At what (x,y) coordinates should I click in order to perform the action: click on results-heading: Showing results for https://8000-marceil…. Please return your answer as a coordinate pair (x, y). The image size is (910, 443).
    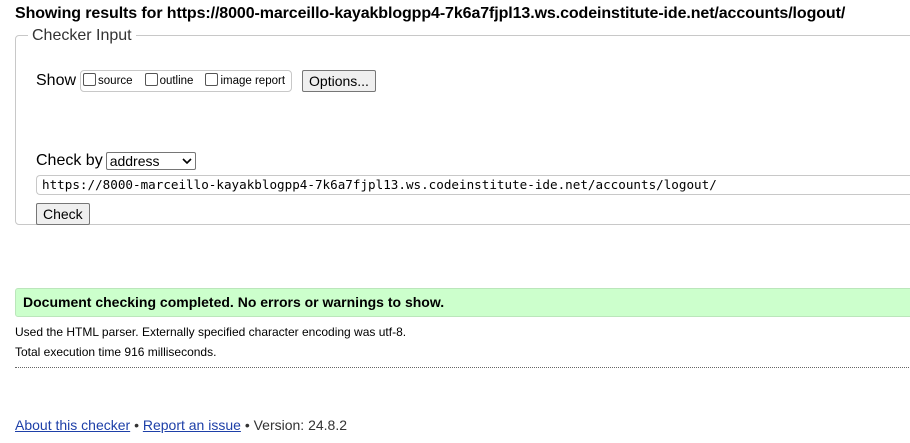
    Looking at the image, I should click on (430, 13).